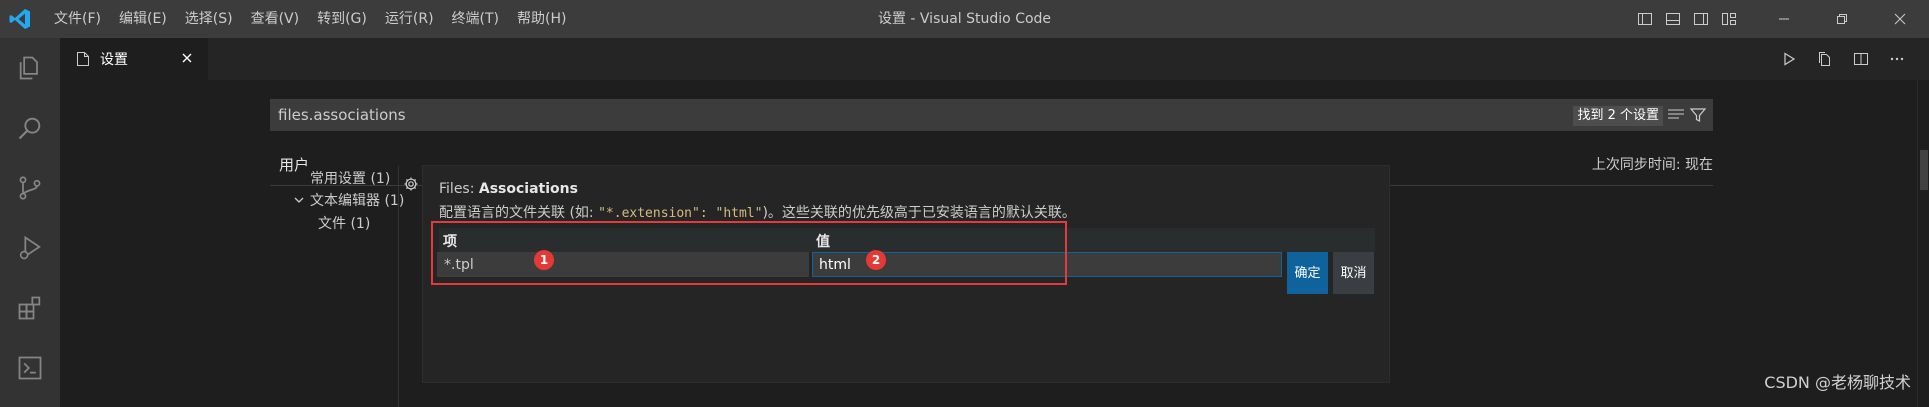  What do you see at coordinates (919, 213) in the screenshot?
I see `desc-suffix: )。这些关联的优先级高于已安装语言的默认关联。` at bounding box center [919, 213].